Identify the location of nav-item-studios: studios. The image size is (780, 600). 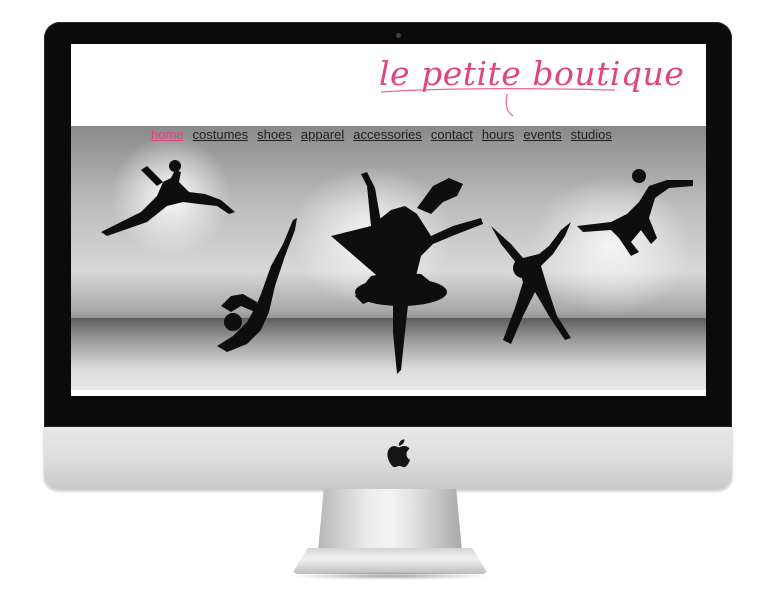
(591, 135).